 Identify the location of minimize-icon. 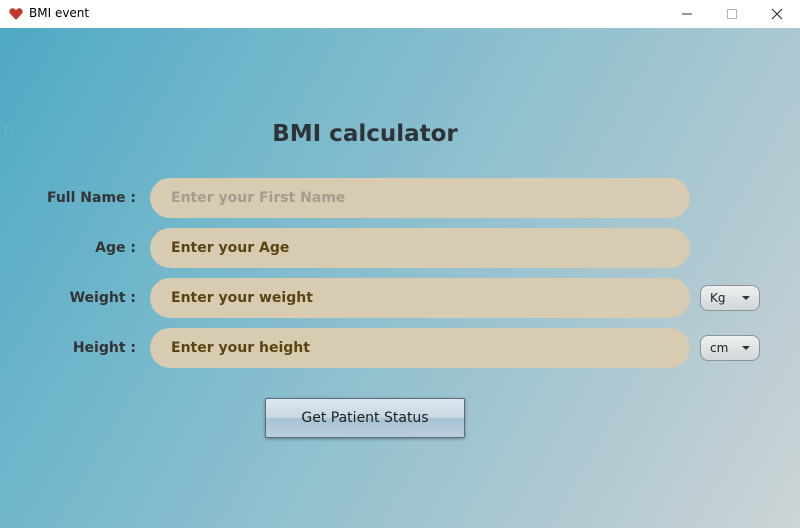
(687, 14).